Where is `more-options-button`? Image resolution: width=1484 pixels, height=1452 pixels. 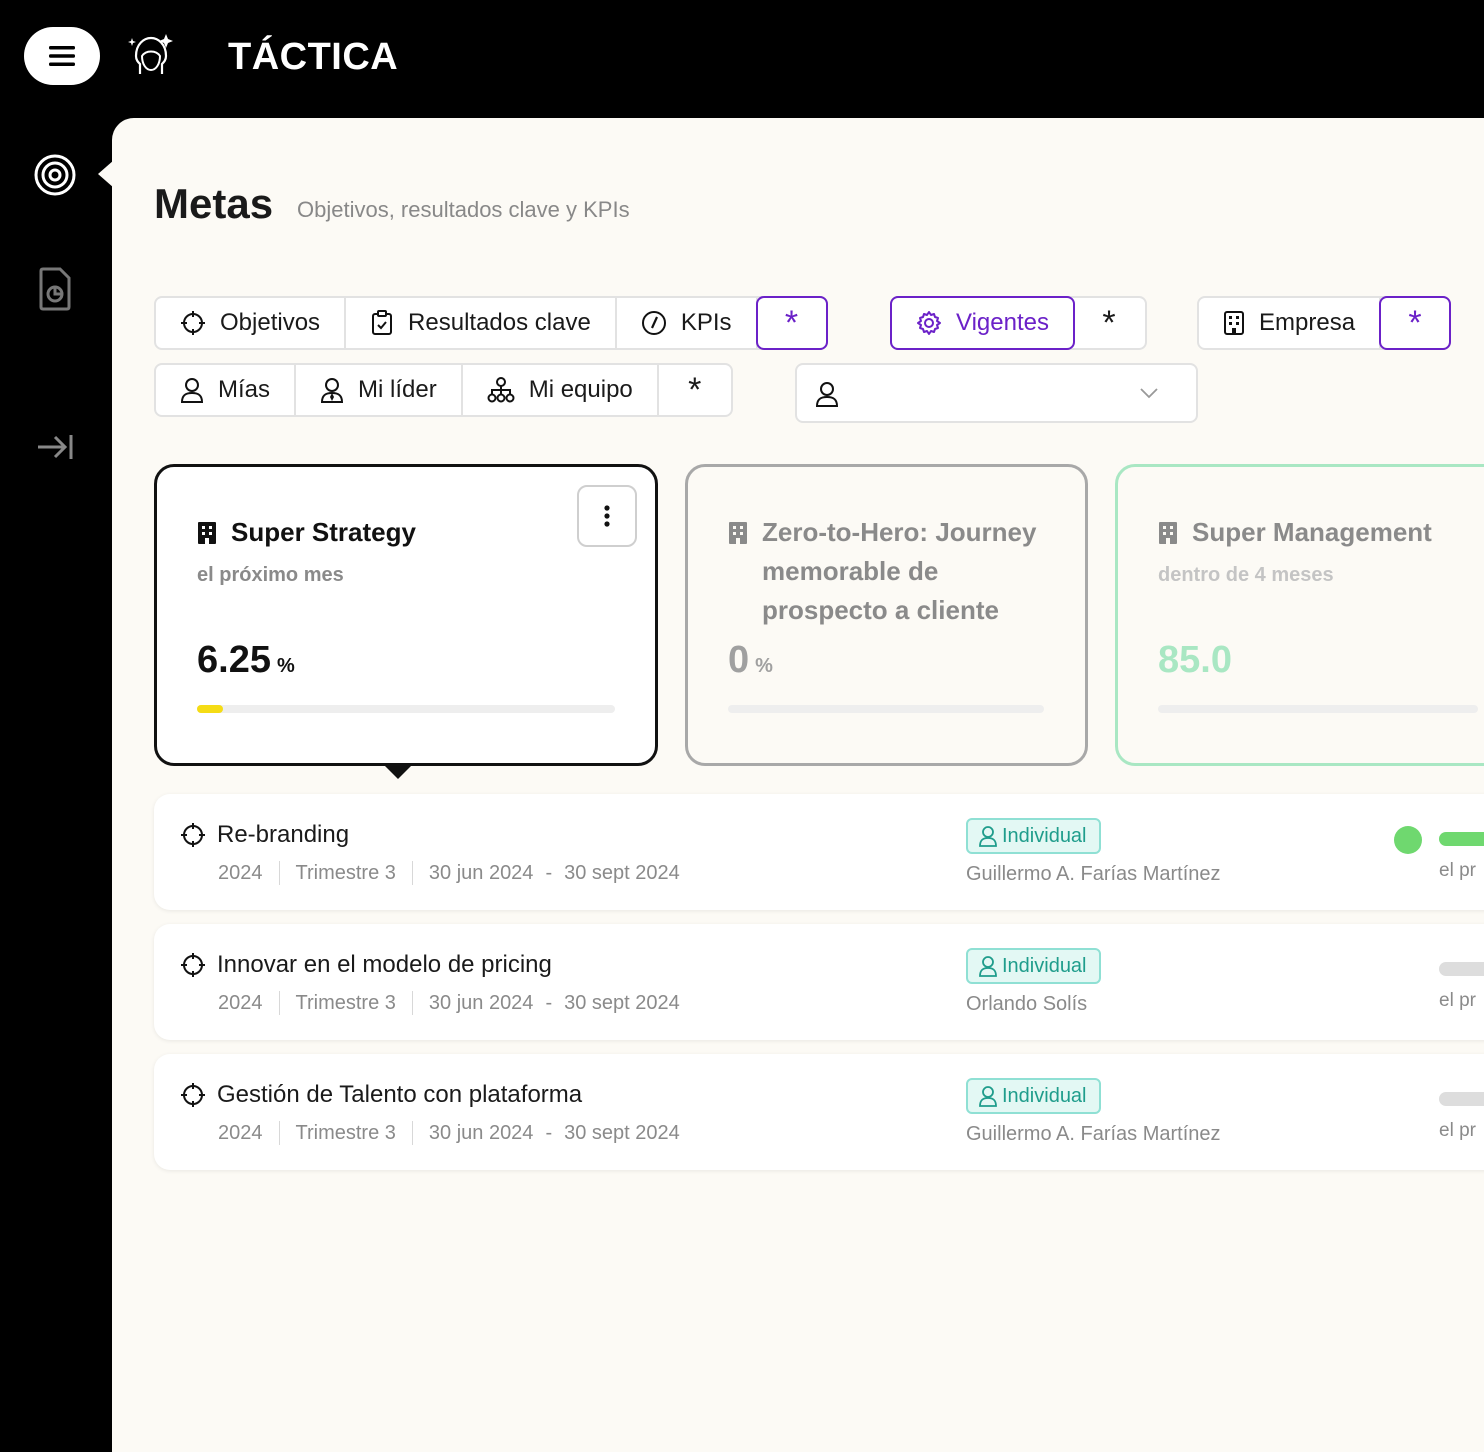 more-options-button is located at coordinates (607, 516).